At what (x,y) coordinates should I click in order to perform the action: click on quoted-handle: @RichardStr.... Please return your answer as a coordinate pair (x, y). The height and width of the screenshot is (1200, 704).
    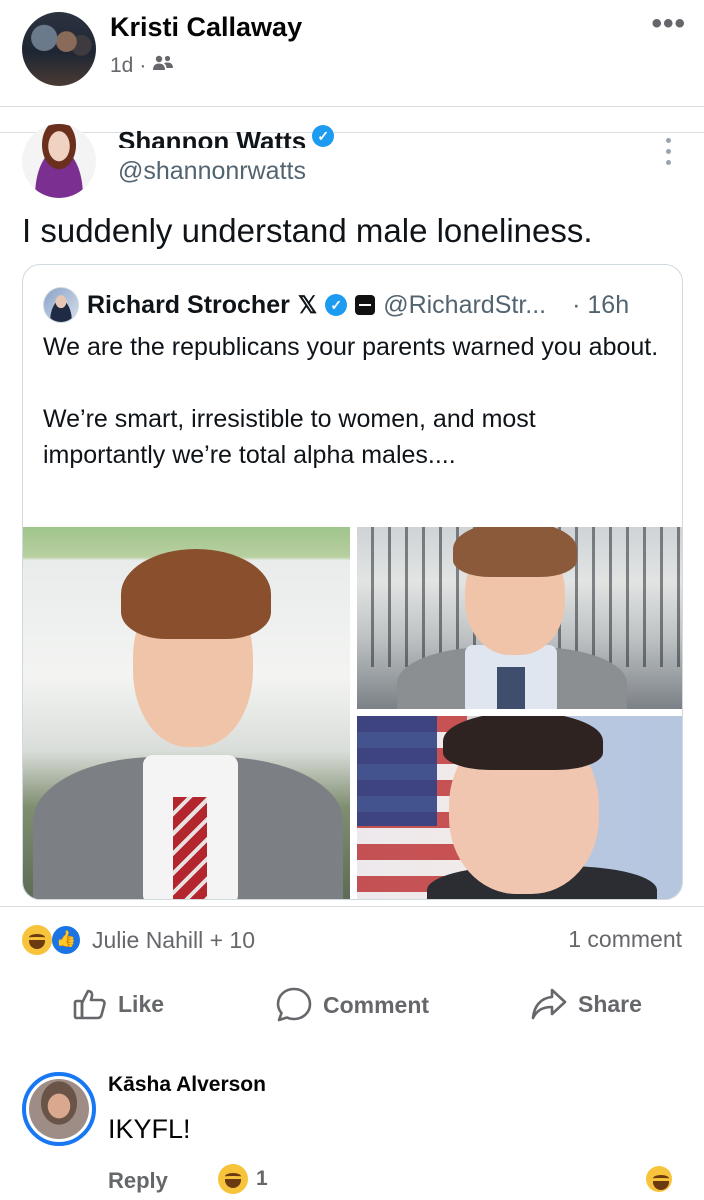
    Looking at the image, I should click on (465, 304).